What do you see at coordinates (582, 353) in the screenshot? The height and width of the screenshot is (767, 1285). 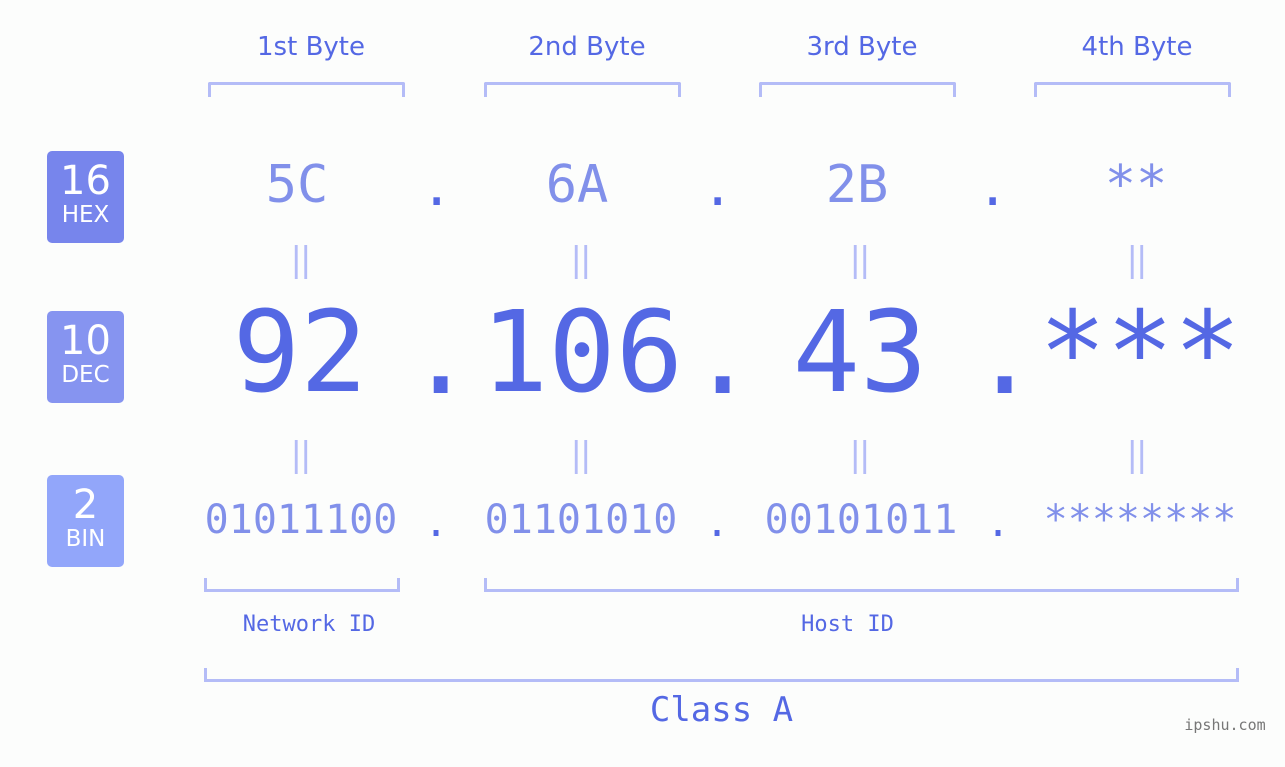 I see `dec-byte-2: 106` at bounding box center [582, 353].